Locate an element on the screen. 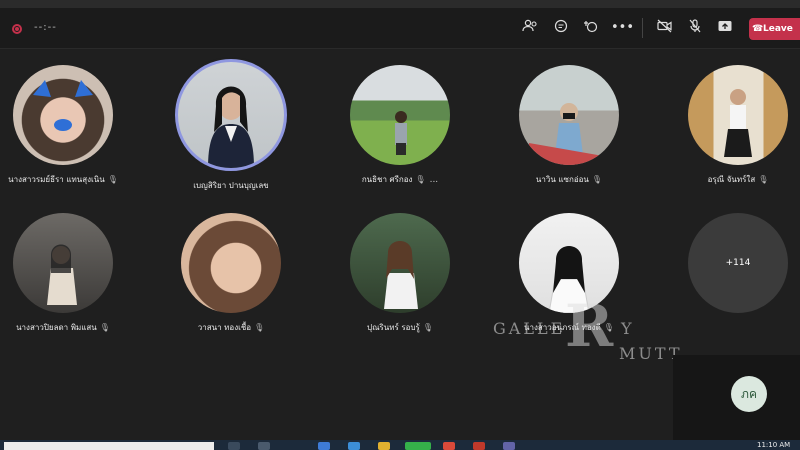  participant-name: นาวิน แซกอ่อน is located at coordinates (562, 179).